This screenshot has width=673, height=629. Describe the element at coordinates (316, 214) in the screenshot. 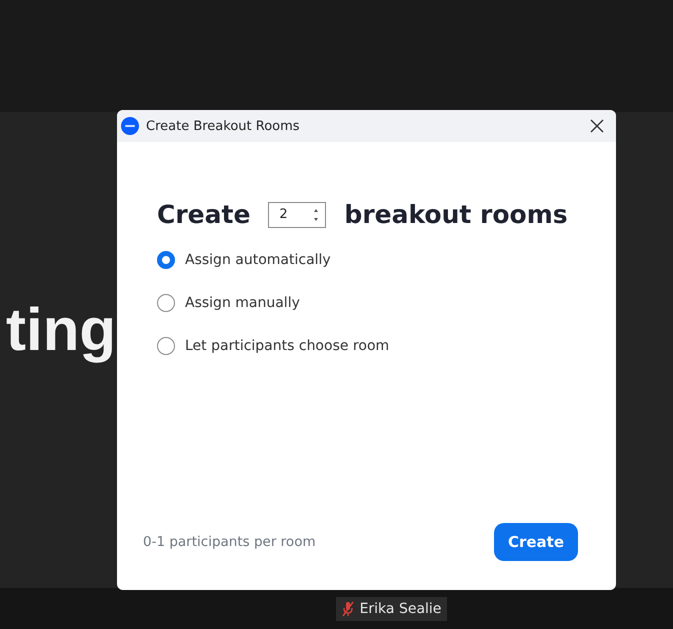

I see `spinner-arrows-icon` at that location.